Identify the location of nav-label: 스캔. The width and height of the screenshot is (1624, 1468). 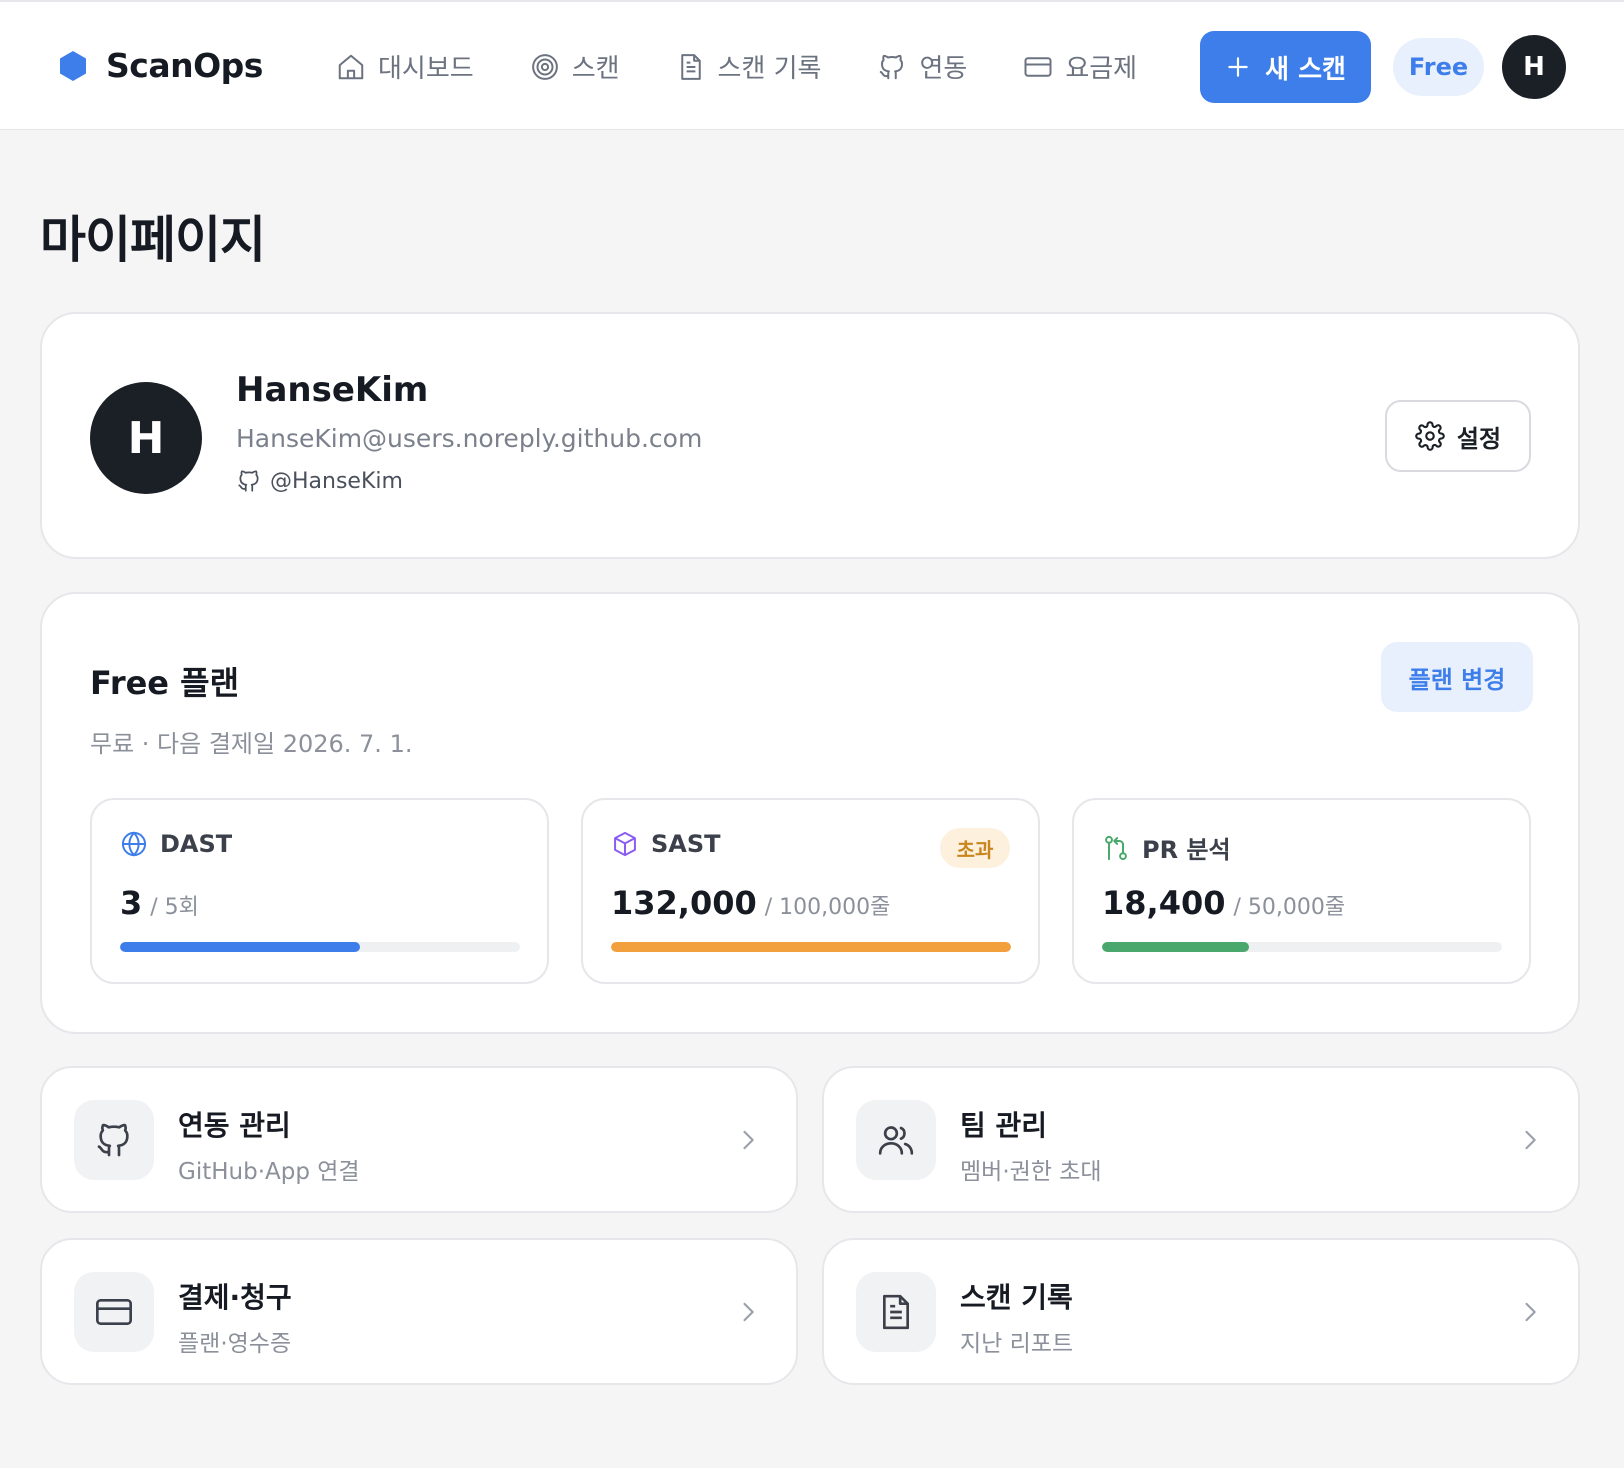
(595, 69).